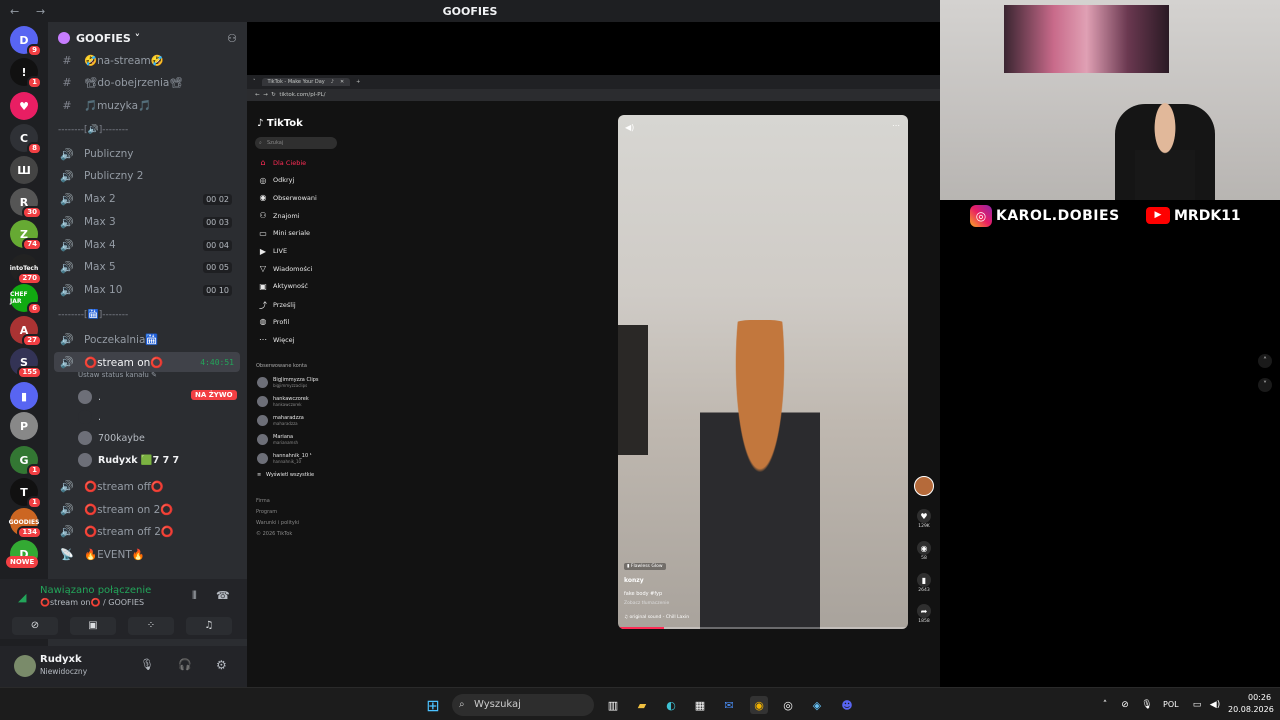 The width and height of the screenshot is (1280, 720). What do you see at coordinates (1265, 385) in the screenshot?
I see `scroll-down-icon: ˅` at bounding box center [1265, 385].